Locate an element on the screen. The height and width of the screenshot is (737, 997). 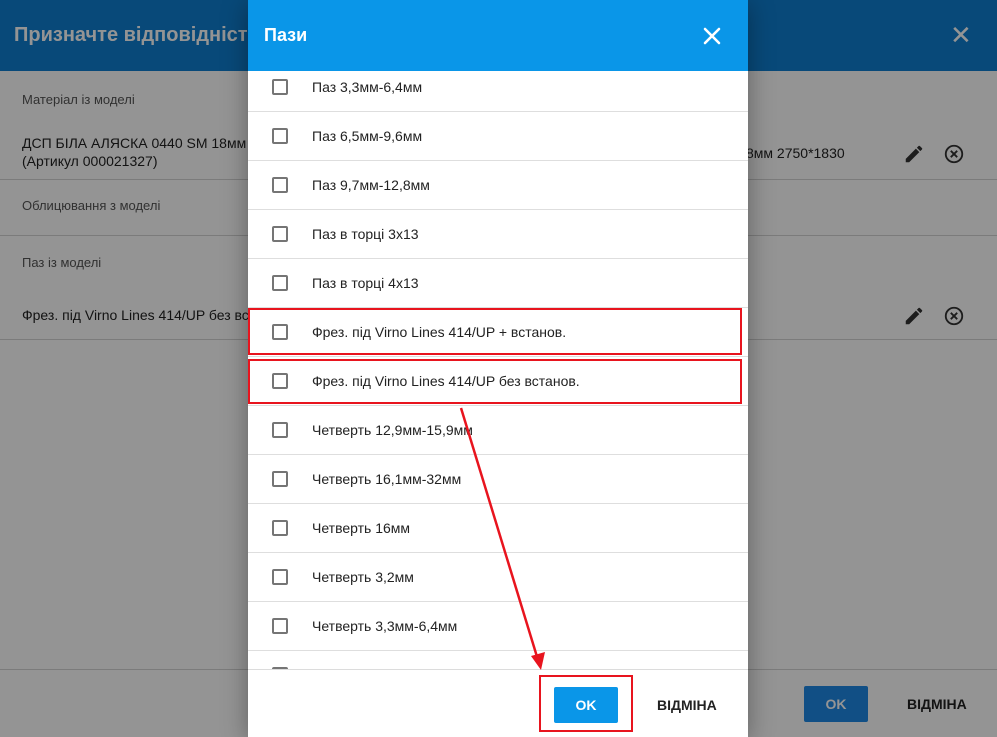
list-item-label: Паз в торці 4х13 is located at coordinates (365, 283).